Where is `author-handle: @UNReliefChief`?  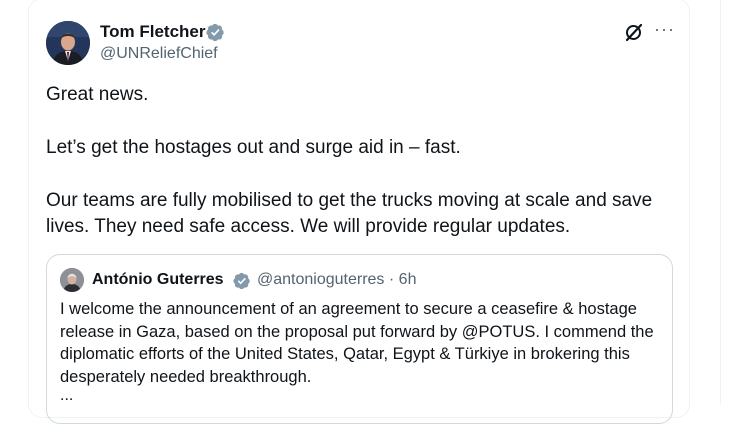 author-handle: @UNReliefChief is located at coordinates (159, 54).